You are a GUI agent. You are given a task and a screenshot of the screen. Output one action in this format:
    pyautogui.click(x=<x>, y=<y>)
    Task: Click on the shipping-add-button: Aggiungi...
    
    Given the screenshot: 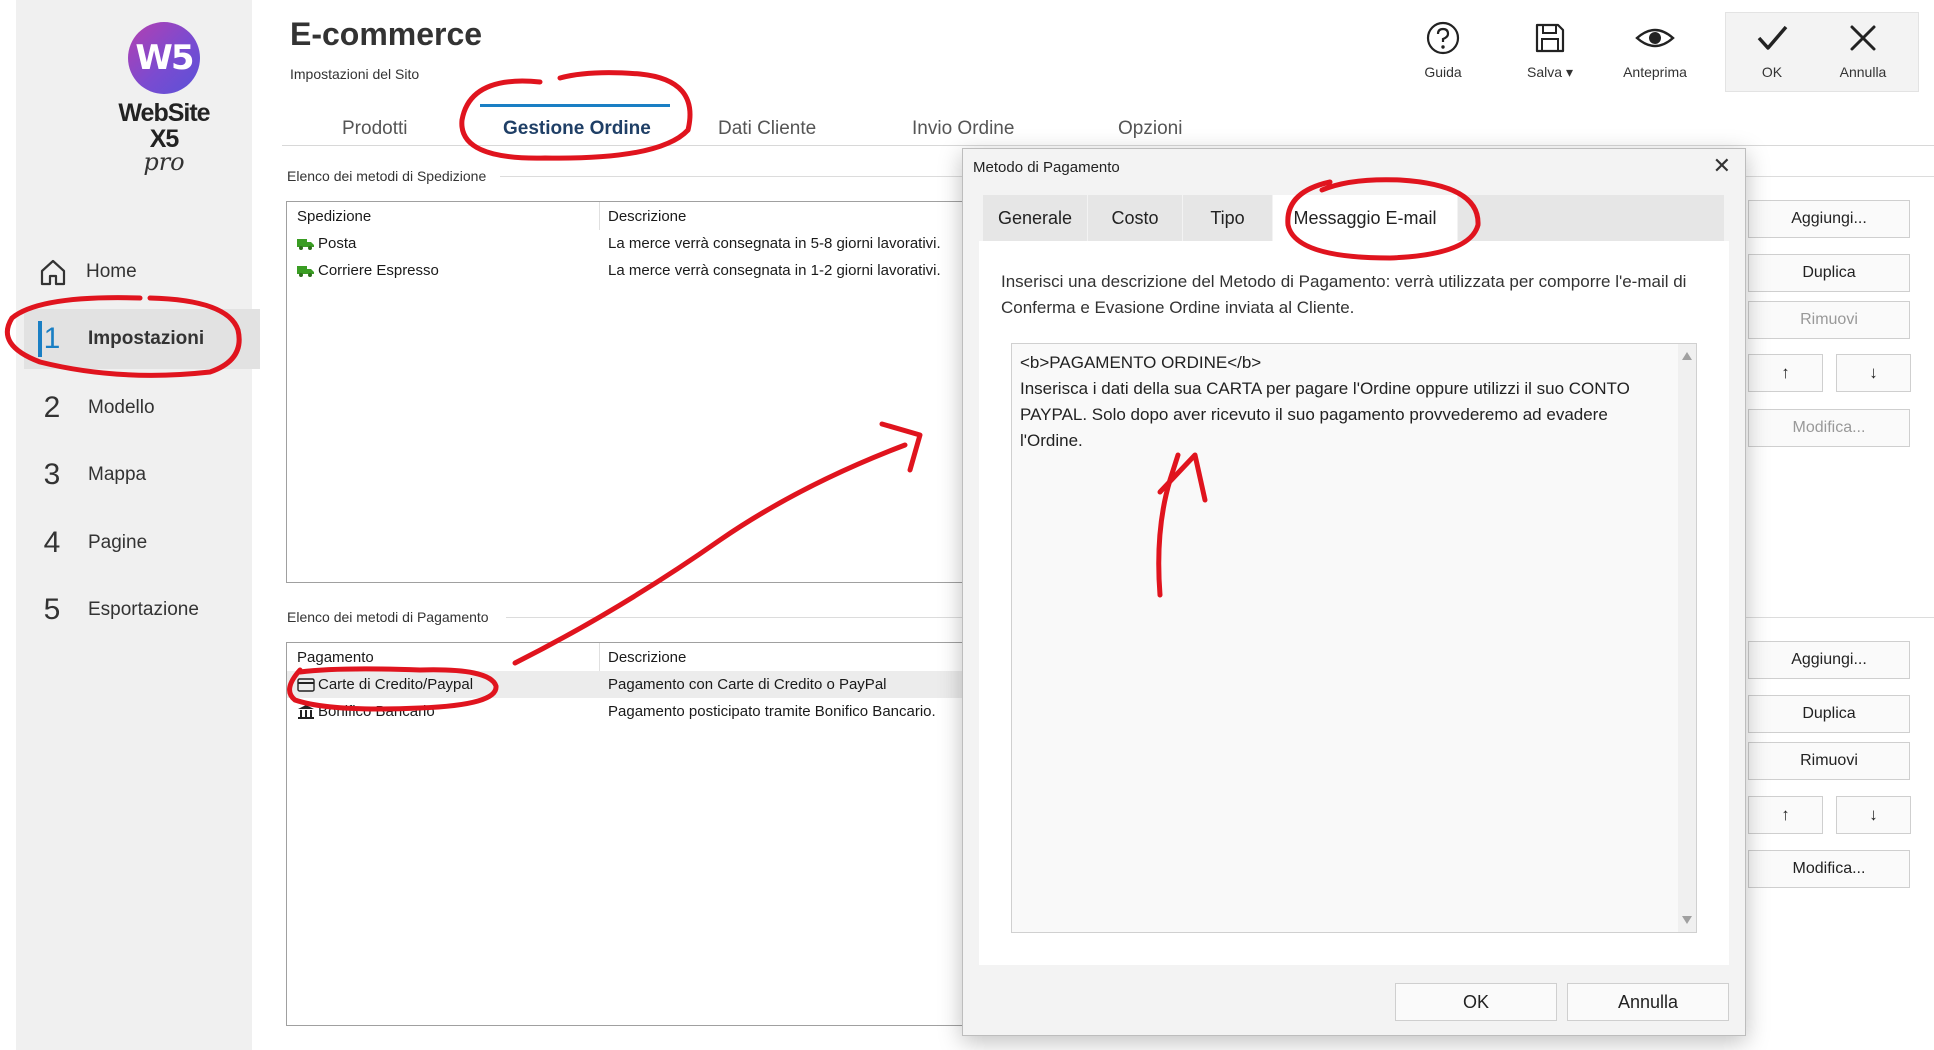 What is the action you would take?
    pyautogui.click(x=1829, y=219)
    